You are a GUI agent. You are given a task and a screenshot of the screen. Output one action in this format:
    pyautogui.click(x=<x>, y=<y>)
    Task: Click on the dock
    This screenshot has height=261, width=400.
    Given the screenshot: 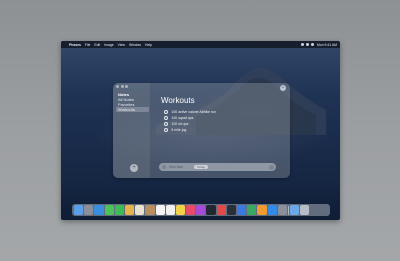 What is the action you would take?
    pyautogui.click(x=201, y=210)
    